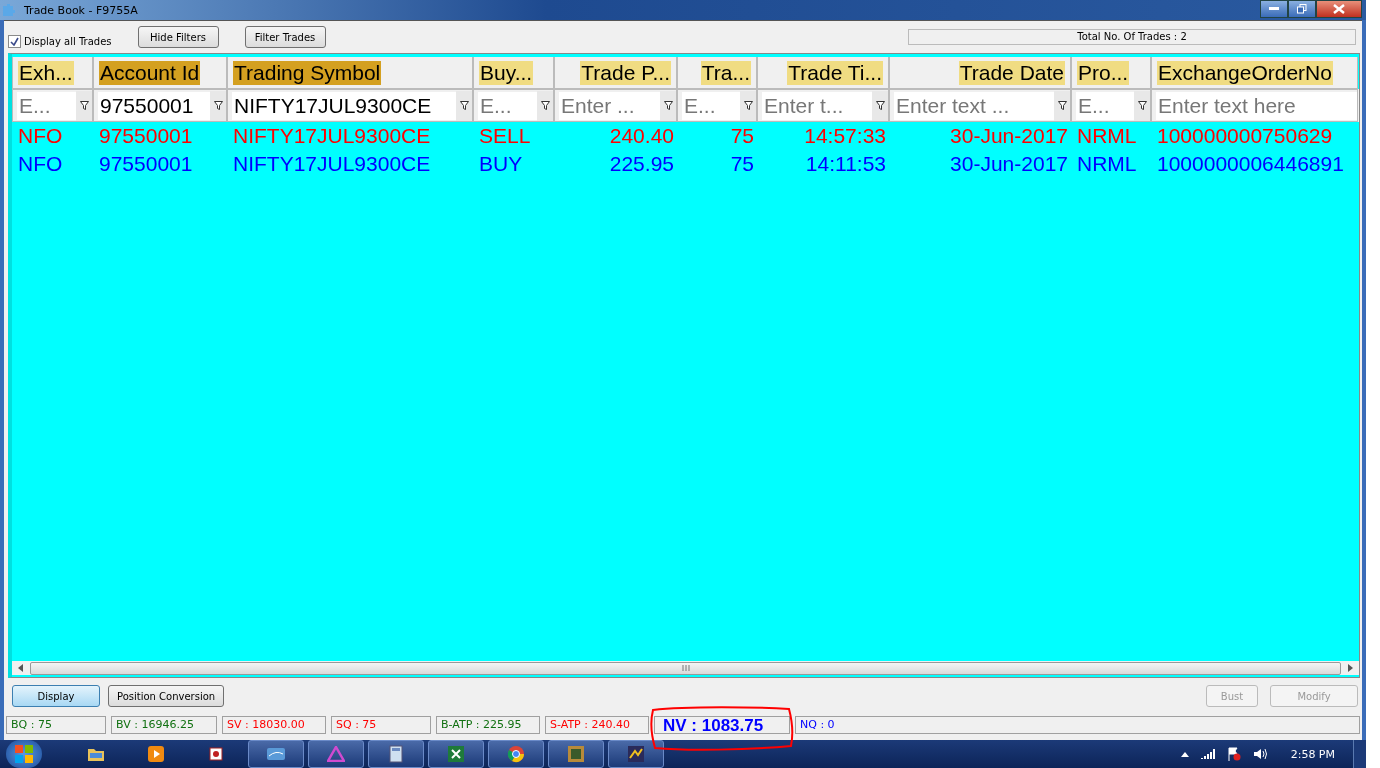 The height and width of the screenshot is (768, 1380). What do you see at coordinates (1132, 37) in the screenshot?
I see `trade-count: Total No. Of Trades : 2` at bounding box center [1132, 37].